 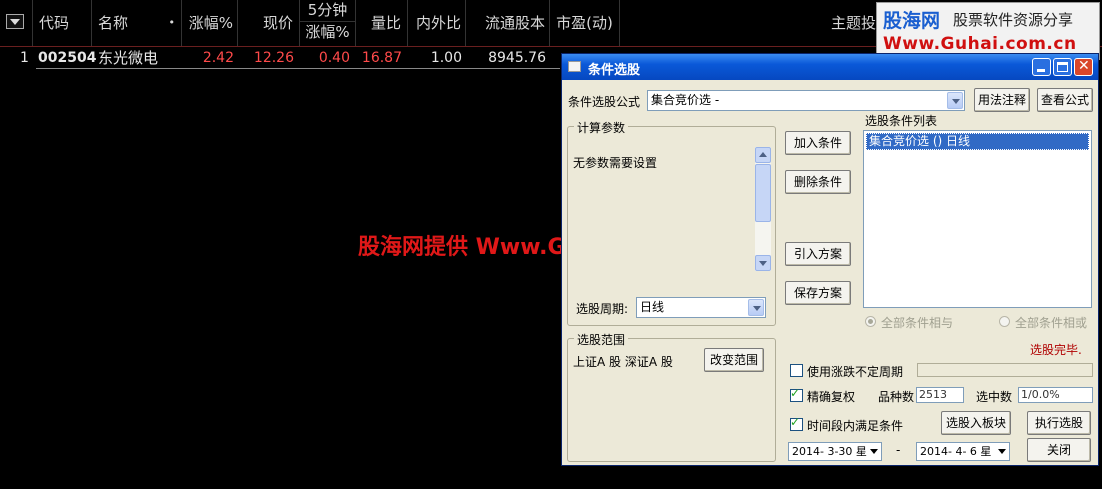 I want to click on date-to-value: 2014- 4- 6 星, so click(x=956, y=451).